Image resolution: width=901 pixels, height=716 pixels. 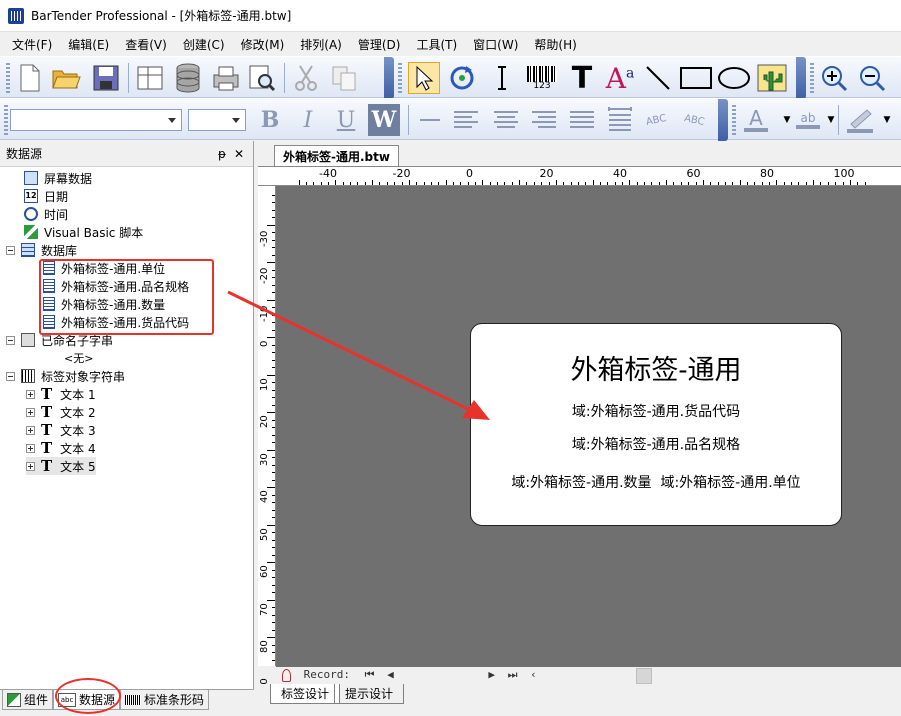 What do you see at coordinates (656, 411) in the screenshot?
I see `label-field-product-code: 域:外箱标签-通用.货品代码` at bounding box center [656, 411].